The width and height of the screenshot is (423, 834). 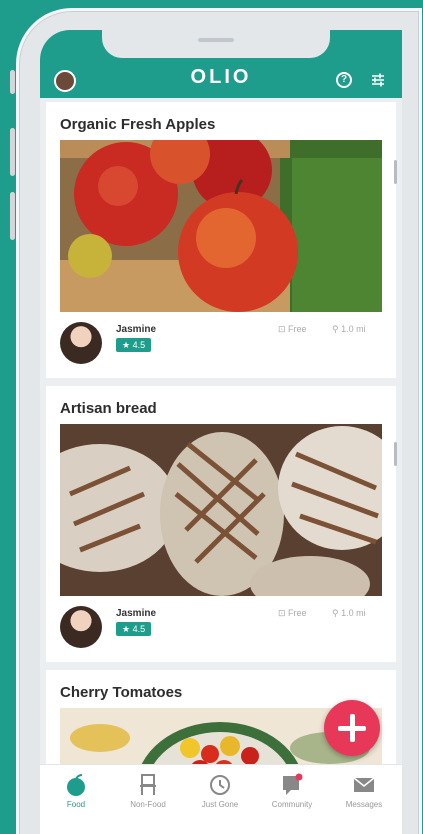 I want to click on nav-item-non-food: Non-Food, so click(x=148, y=791).